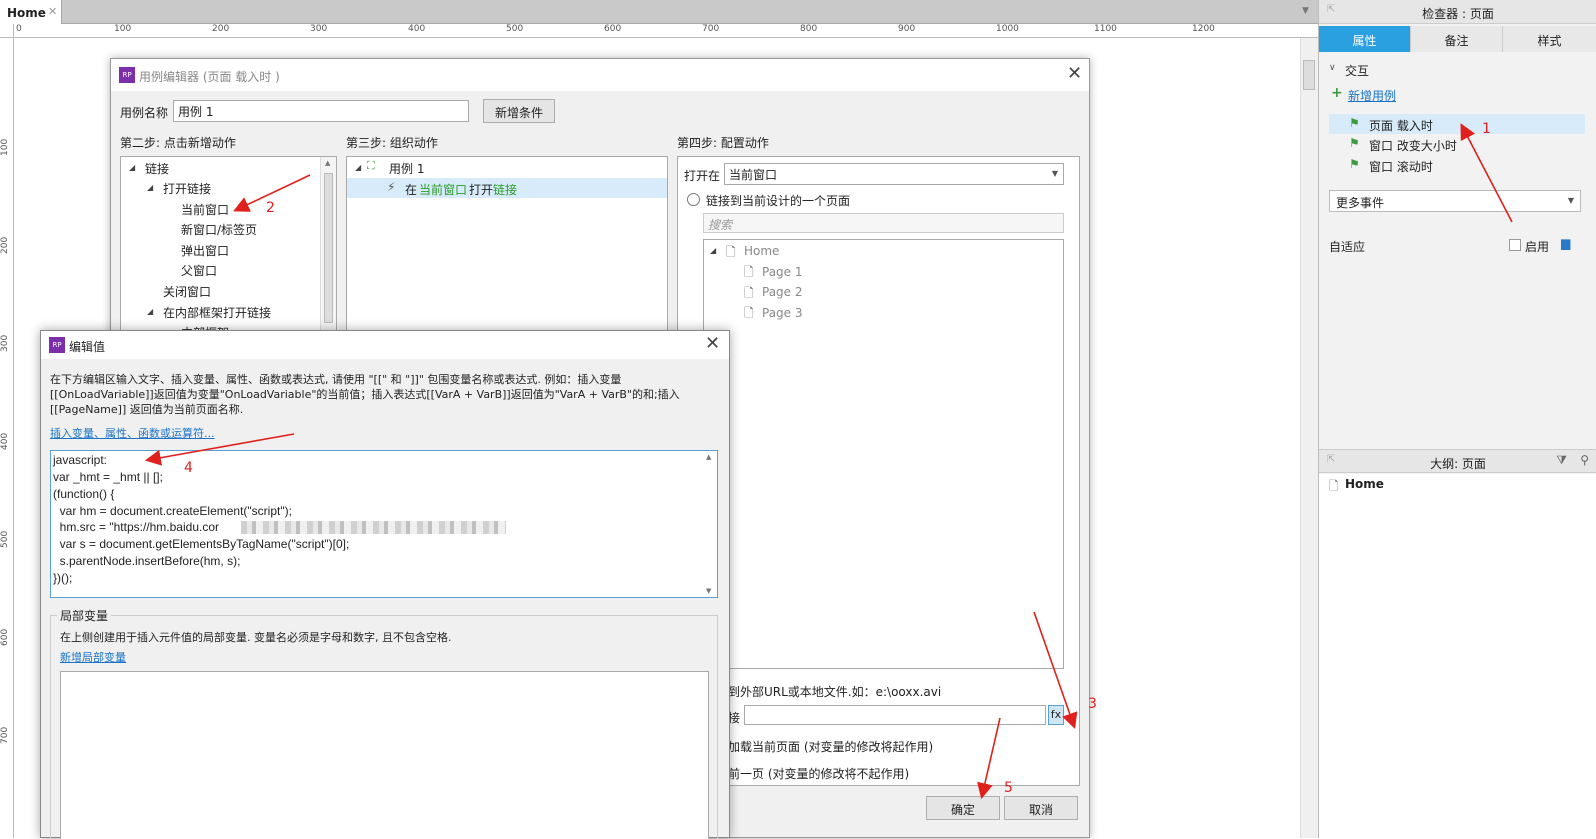  Describe the element at coordinates (1092, 704) in the screenshot. I see `annotation-number: 3` at that location.